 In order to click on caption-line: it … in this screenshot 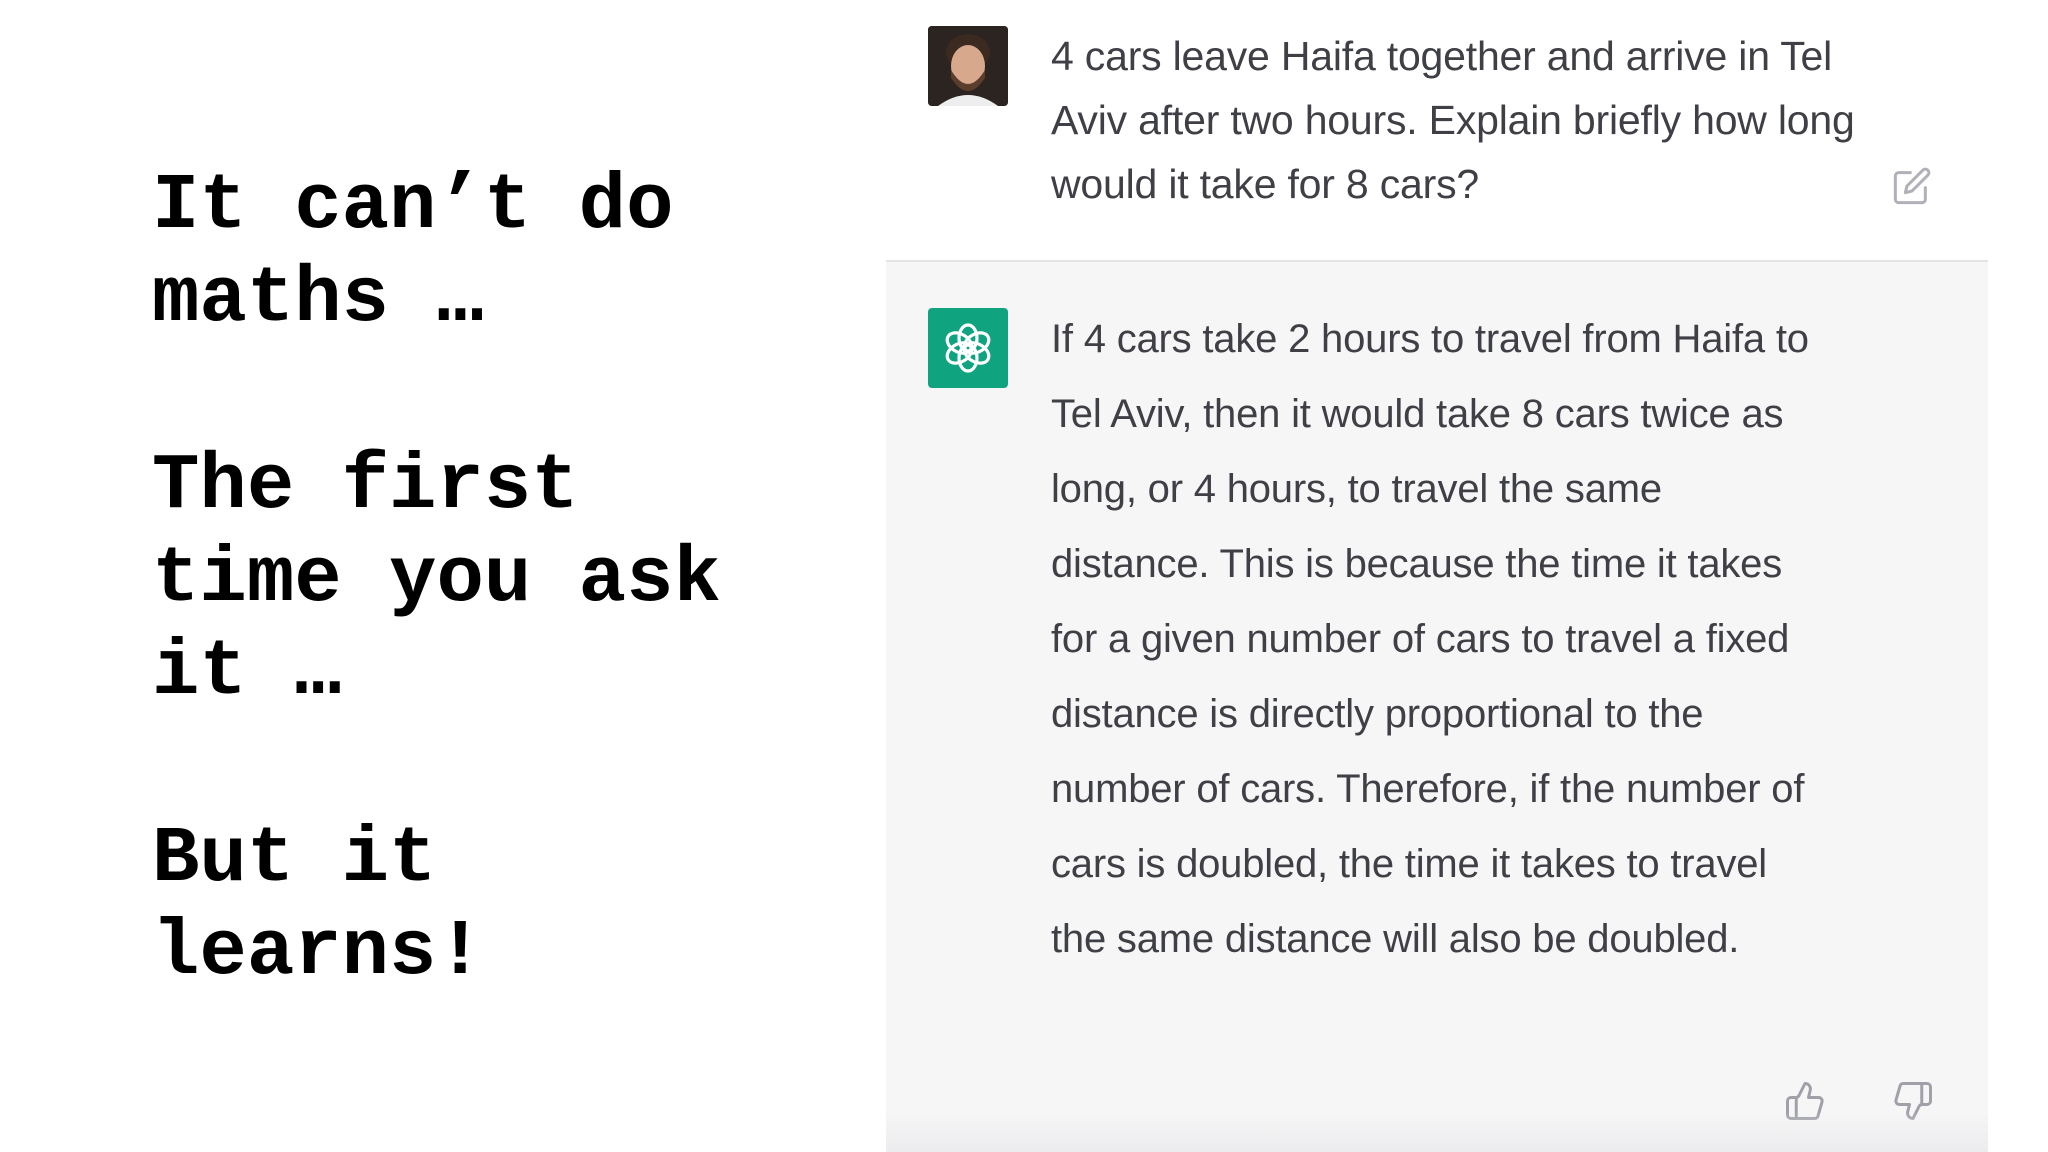, I will do `click(247, 672)`.